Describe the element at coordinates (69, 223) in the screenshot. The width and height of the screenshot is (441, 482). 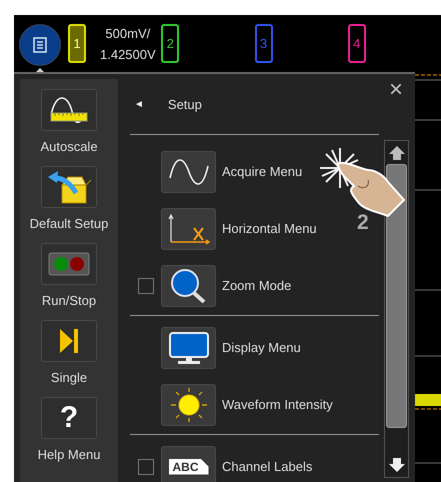
I see `button-label: Default Setup` at that location.